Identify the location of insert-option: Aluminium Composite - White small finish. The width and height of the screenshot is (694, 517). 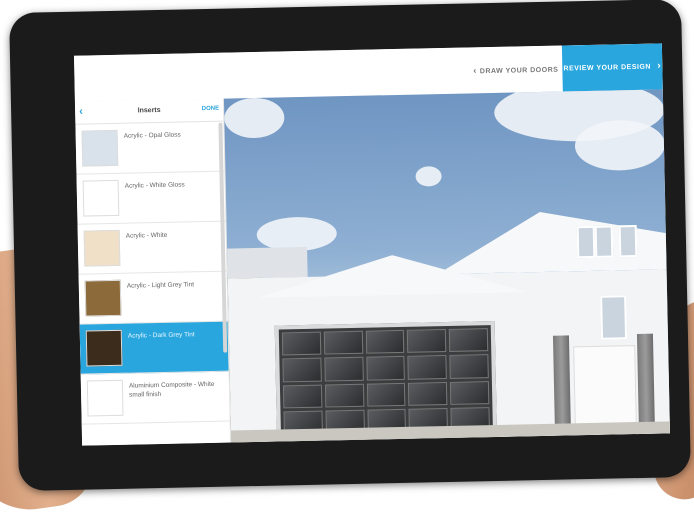
(155, 398).